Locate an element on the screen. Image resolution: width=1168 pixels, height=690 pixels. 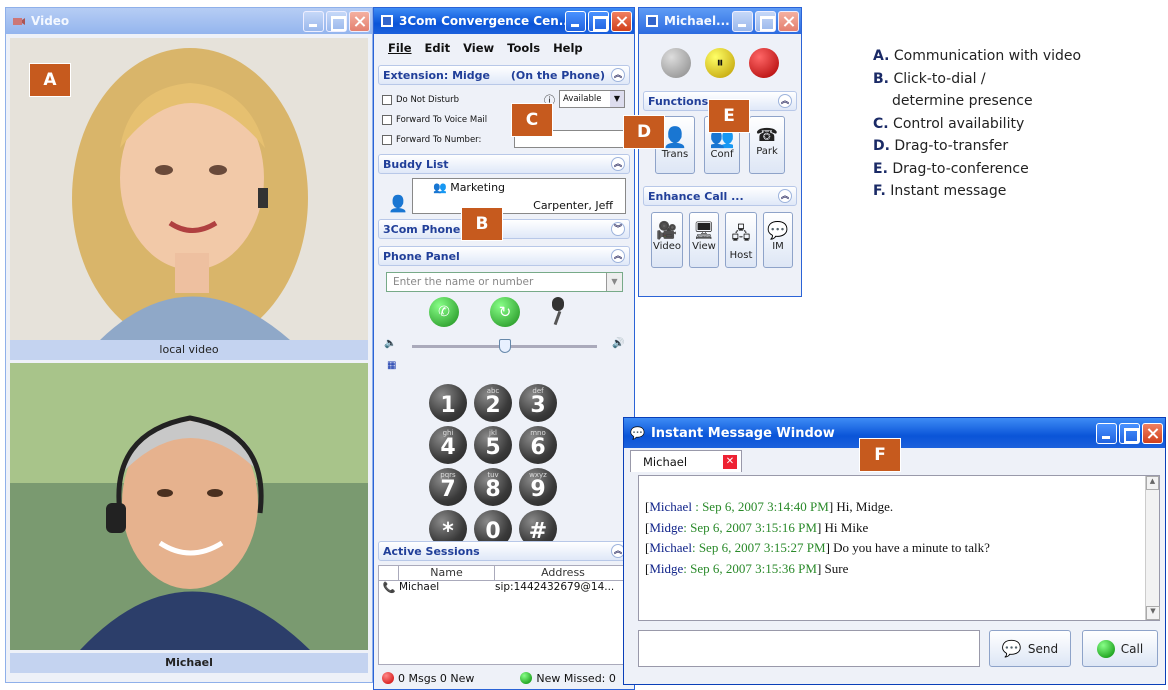
call-button: Call is located at coordinates (1120, 648).